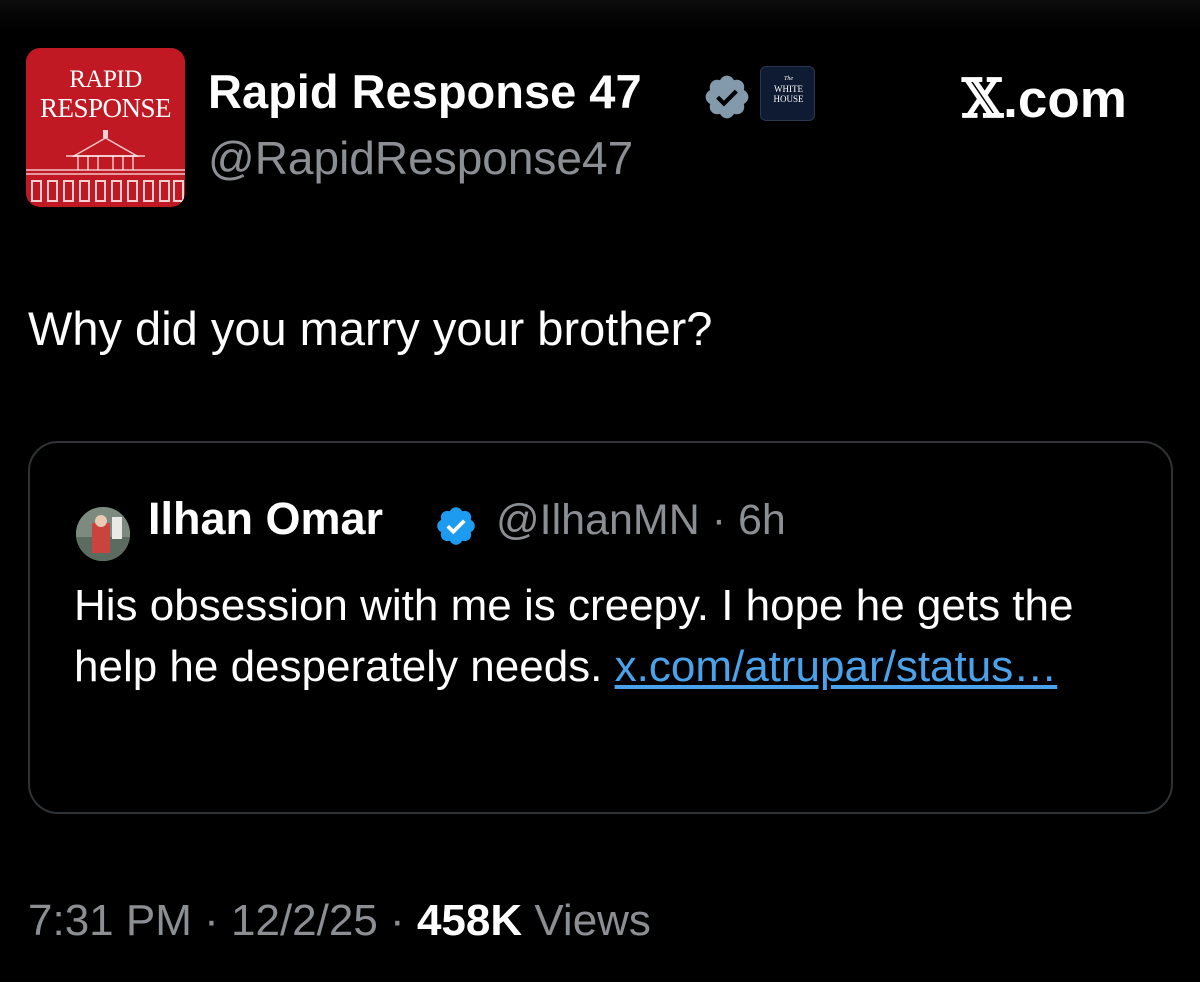  I want to click on quoted-meta: @IlhanMN · 6h, so click(641, 520).